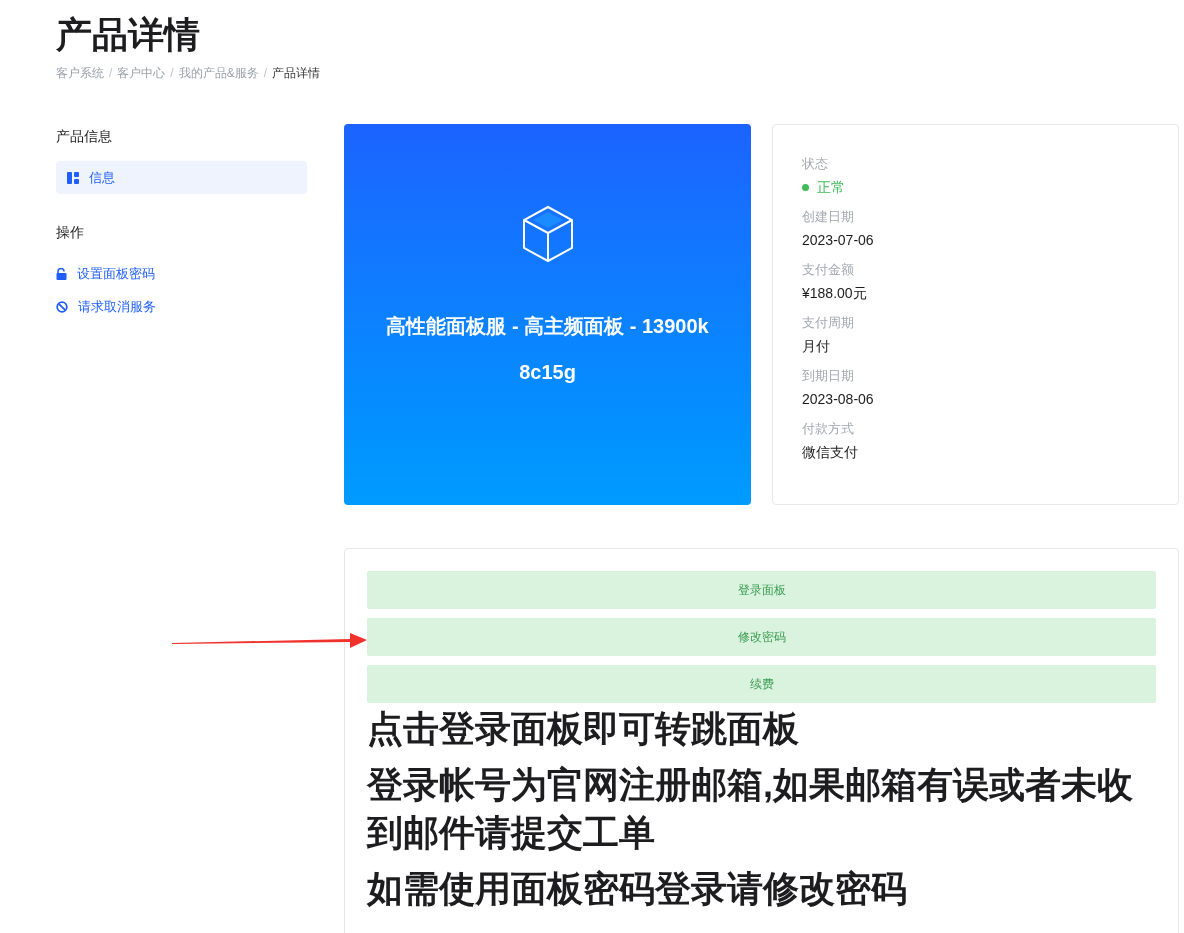 This screenshot has width=1184, height=933. I want to click on sidebar-section-title: 产品信息, so click(84, 136).